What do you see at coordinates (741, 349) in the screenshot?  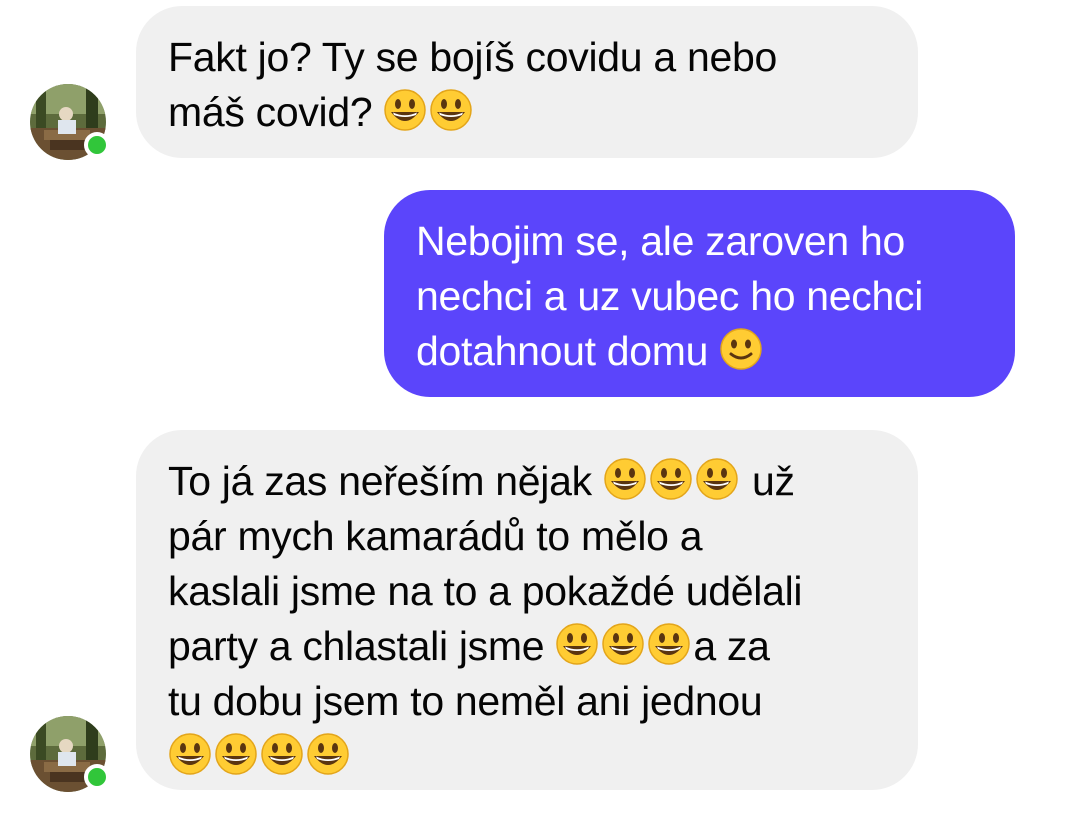 I see `slightly-smiling-face-emoji-icon` at bounding box center [741, 349].